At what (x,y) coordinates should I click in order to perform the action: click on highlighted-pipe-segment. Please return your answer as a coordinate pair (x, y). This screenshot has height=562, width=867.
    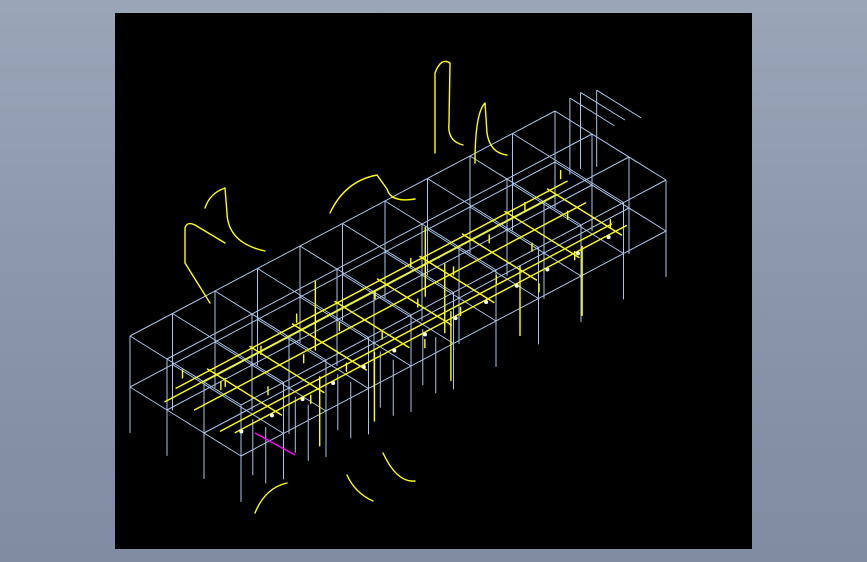
    Looking at the image, I should click on (275, 444).